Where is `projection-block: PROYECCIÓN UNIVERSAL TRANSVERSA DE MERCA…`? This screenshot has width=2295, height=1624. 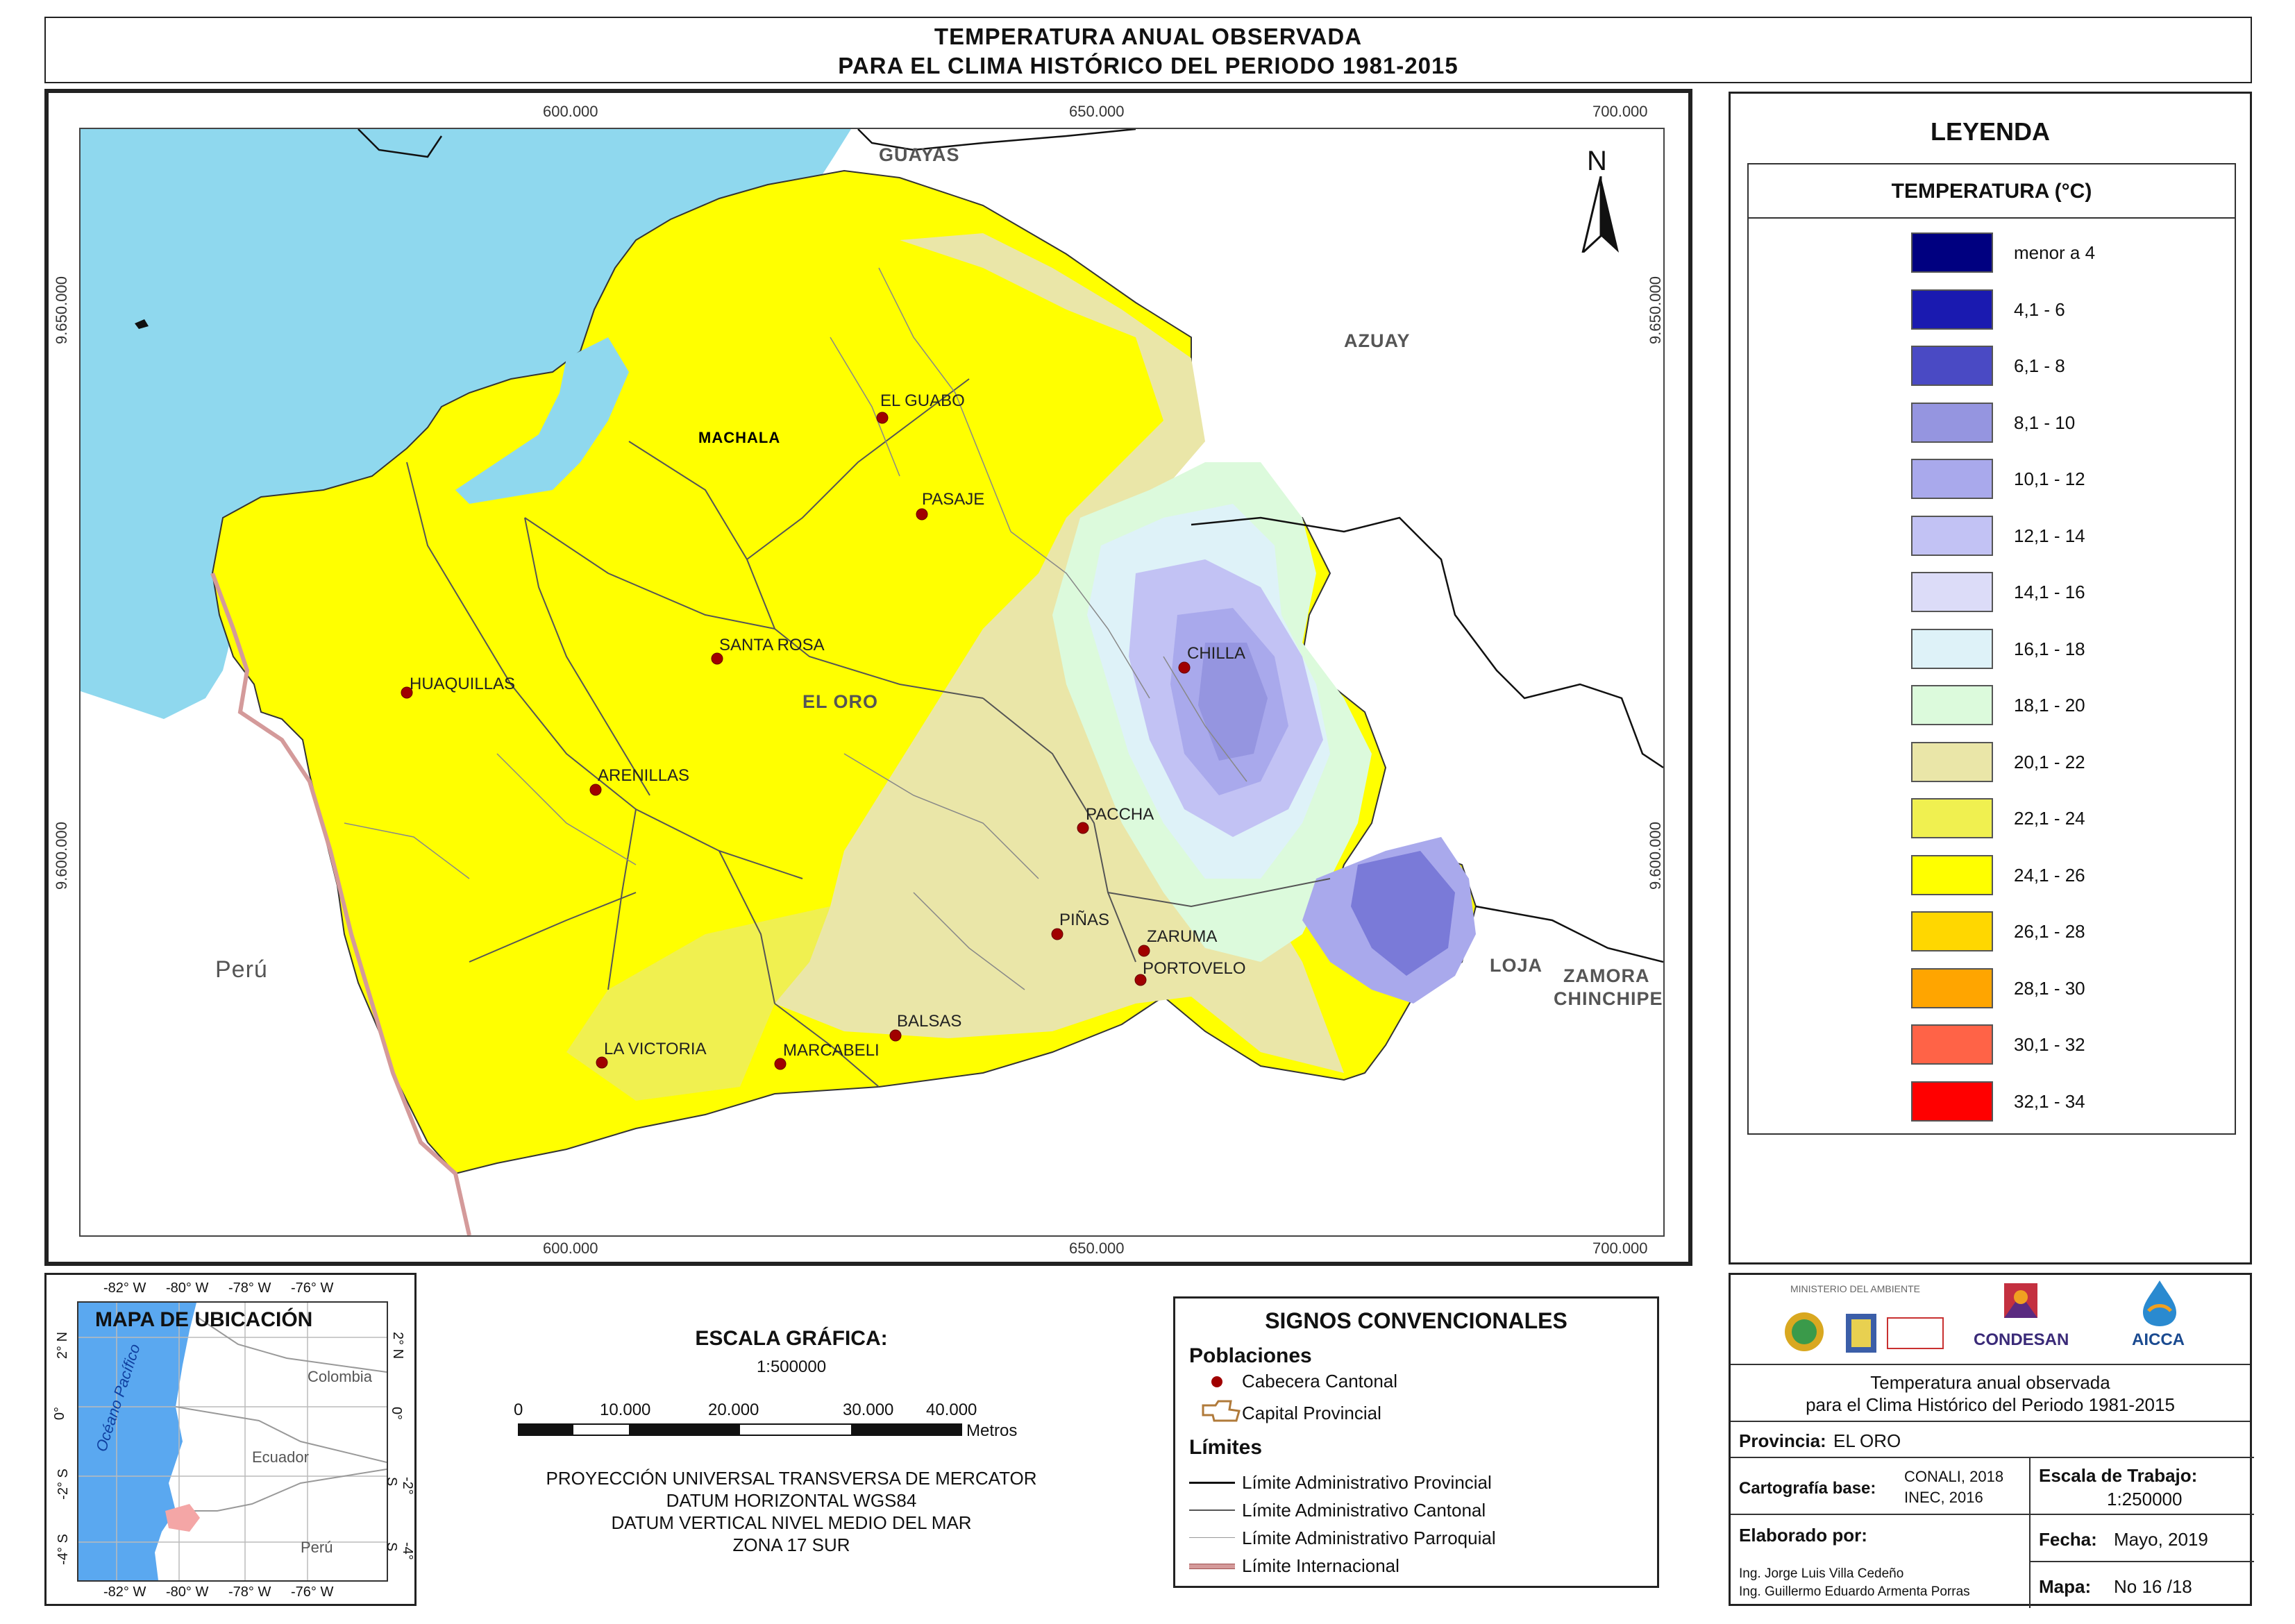 projection-block: PROYECCIÓN UNIVERSAL TRANSVERSA DE MERCA… is located at coordinates (791, 1511).